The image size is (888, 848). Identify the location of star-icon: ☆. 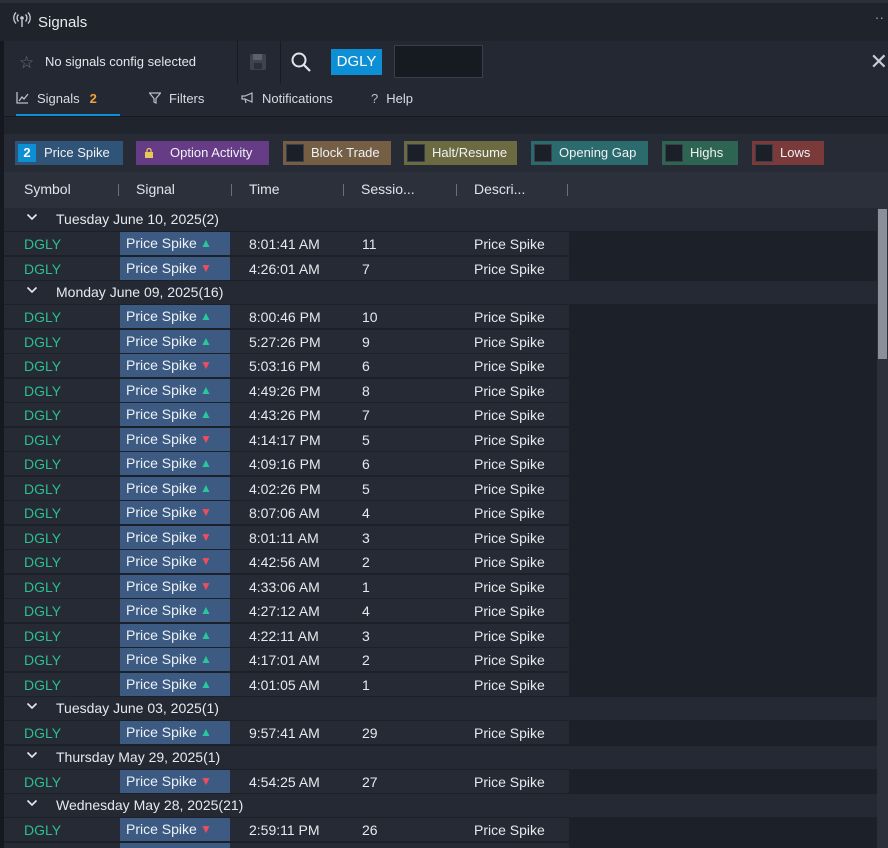
(26, 63).